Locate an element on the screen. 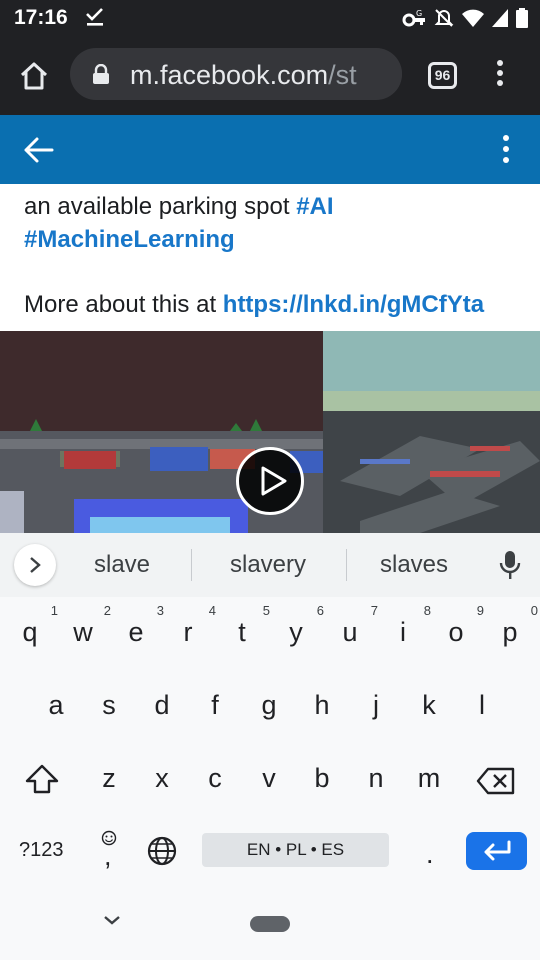 Image resolution: width=540 pixels, height=960 pixels. key-label: u is located at coordinates (350, 632).